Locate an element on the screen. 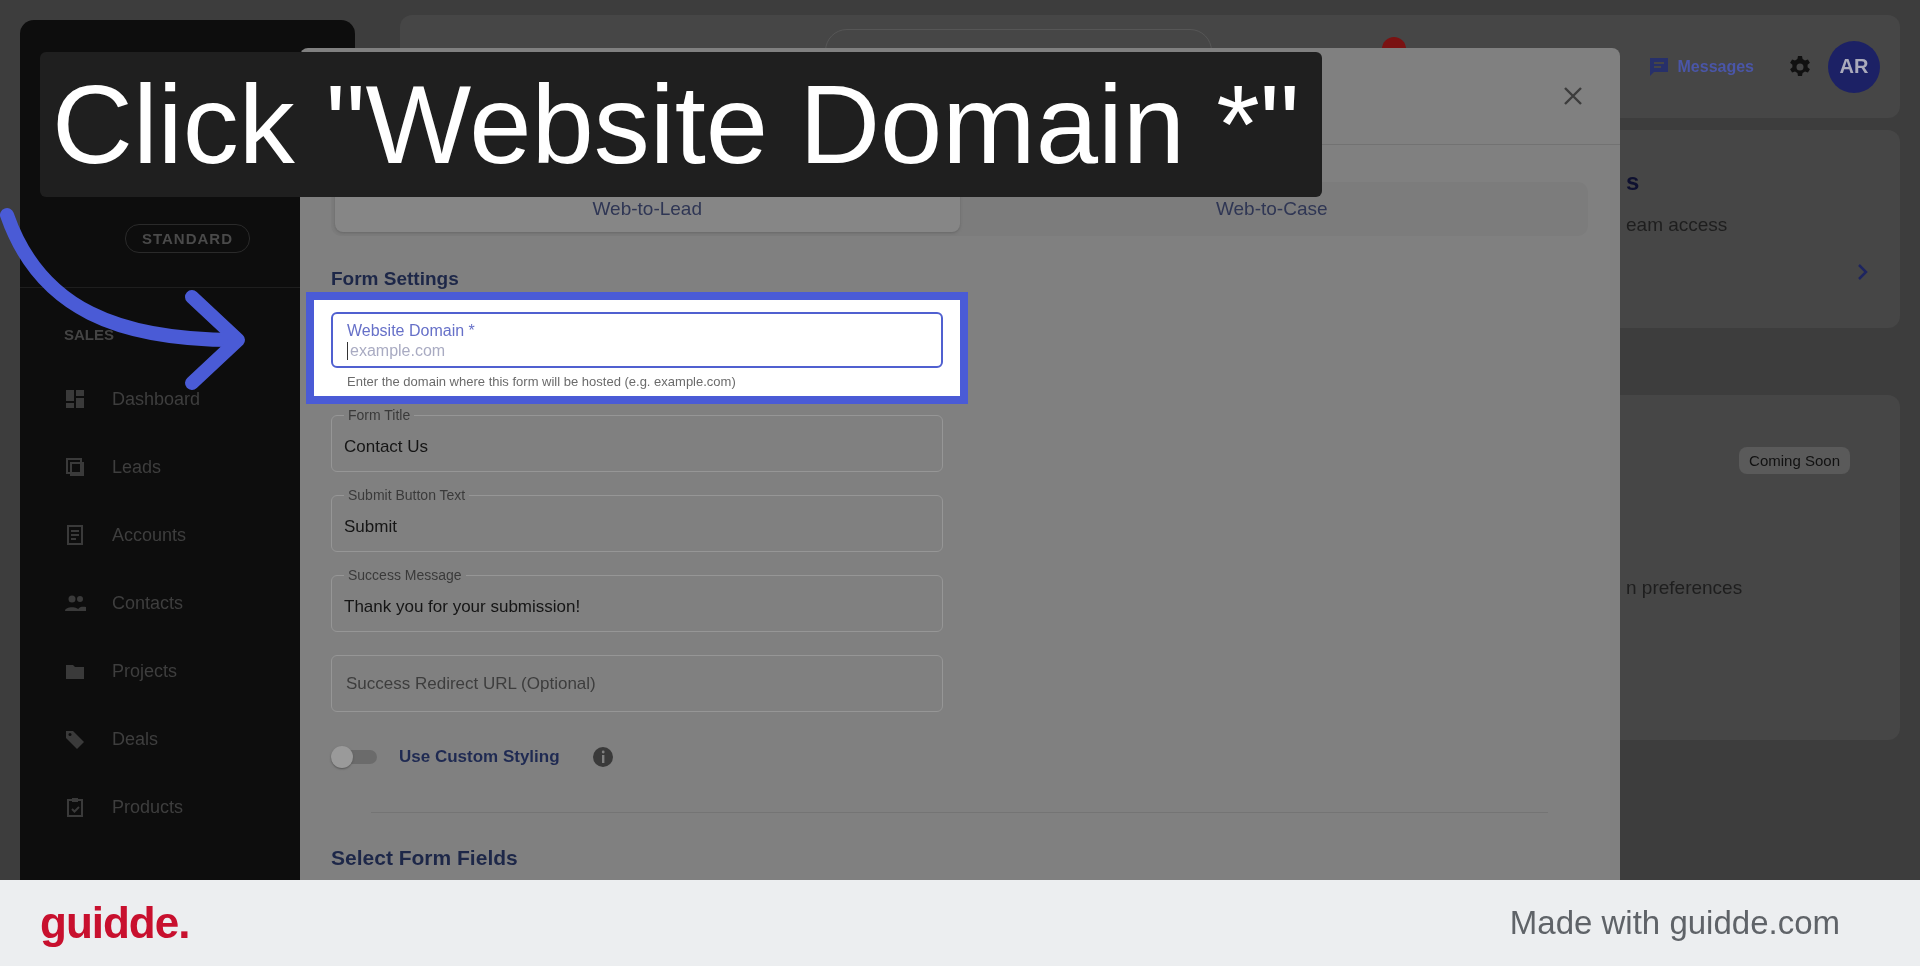 Image resolution: width=1920 pixels, height=966 pixels. close-icon is located at coordinates (1573, 96).